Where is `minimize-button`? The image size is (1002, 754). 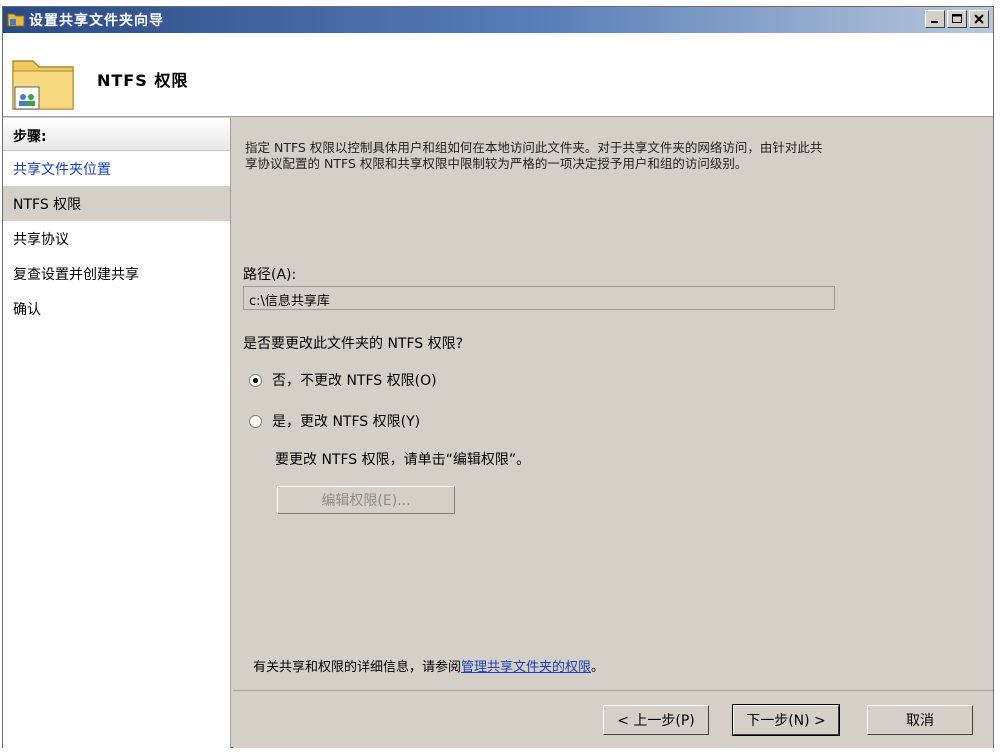 minimize-button is located at coordinates (935, 19).